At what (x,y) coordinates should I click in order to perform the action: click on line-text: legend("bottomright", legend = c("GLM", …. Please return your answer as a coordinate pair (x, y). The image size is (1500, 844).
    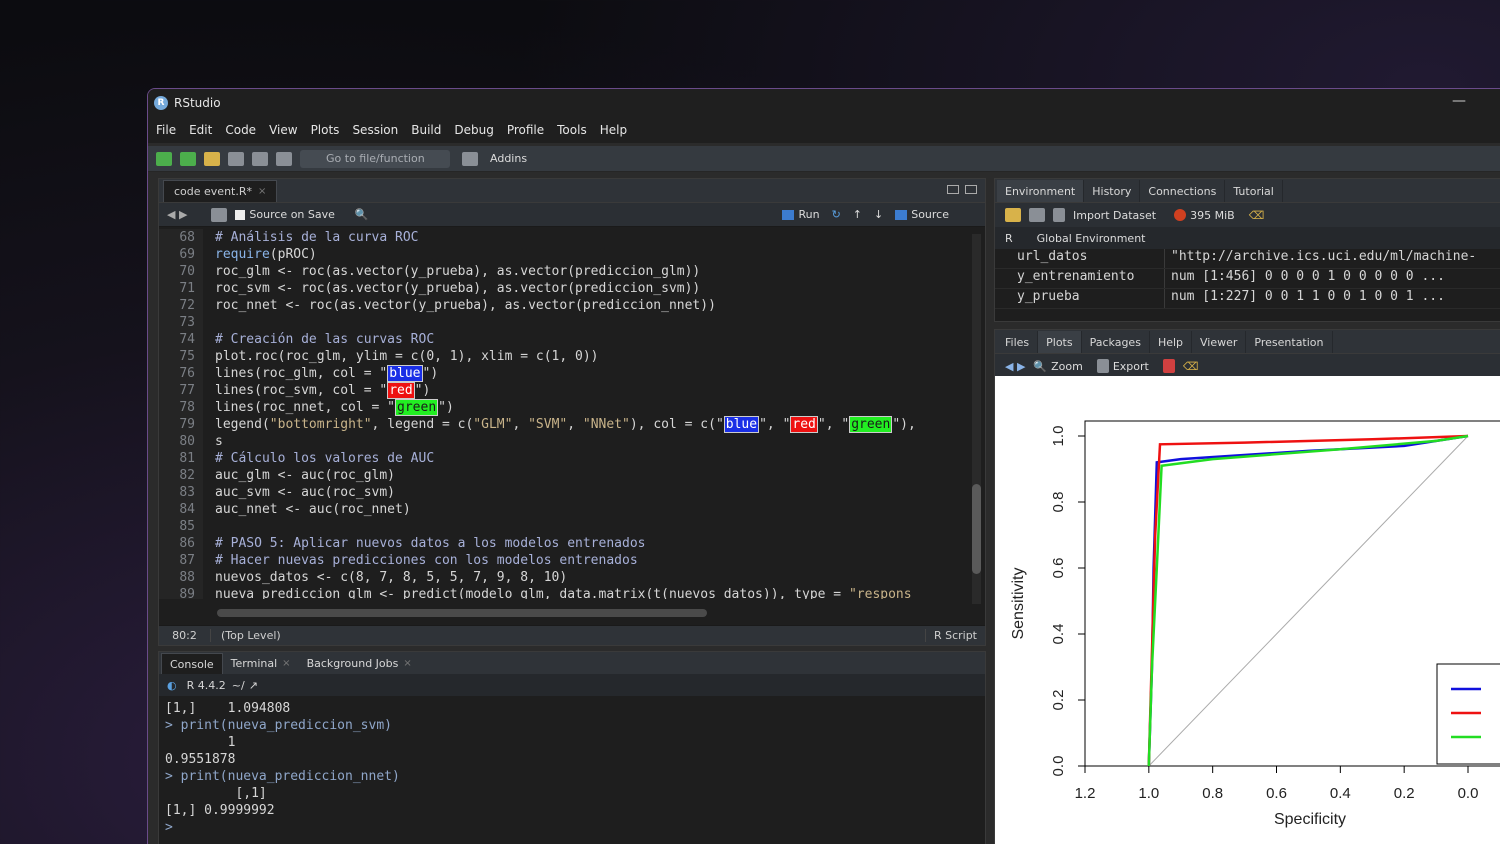
    Looking at the image, I should click on (559, 424).